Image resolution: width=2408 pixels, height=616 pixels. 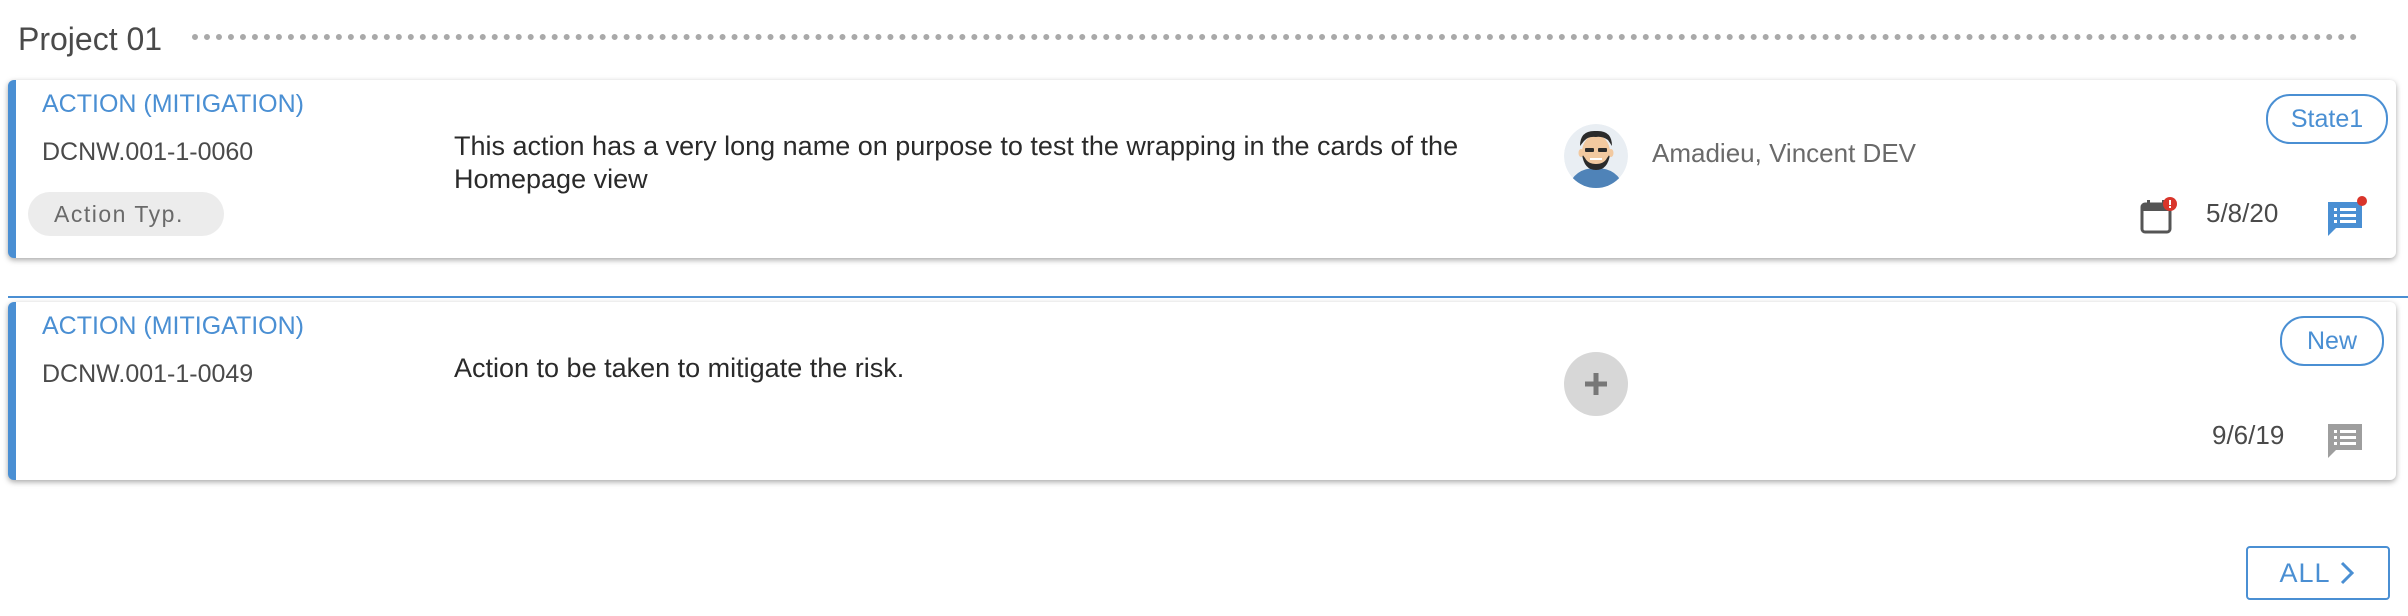 I want to click on add-owner-button, so click(x=1596, y=384).